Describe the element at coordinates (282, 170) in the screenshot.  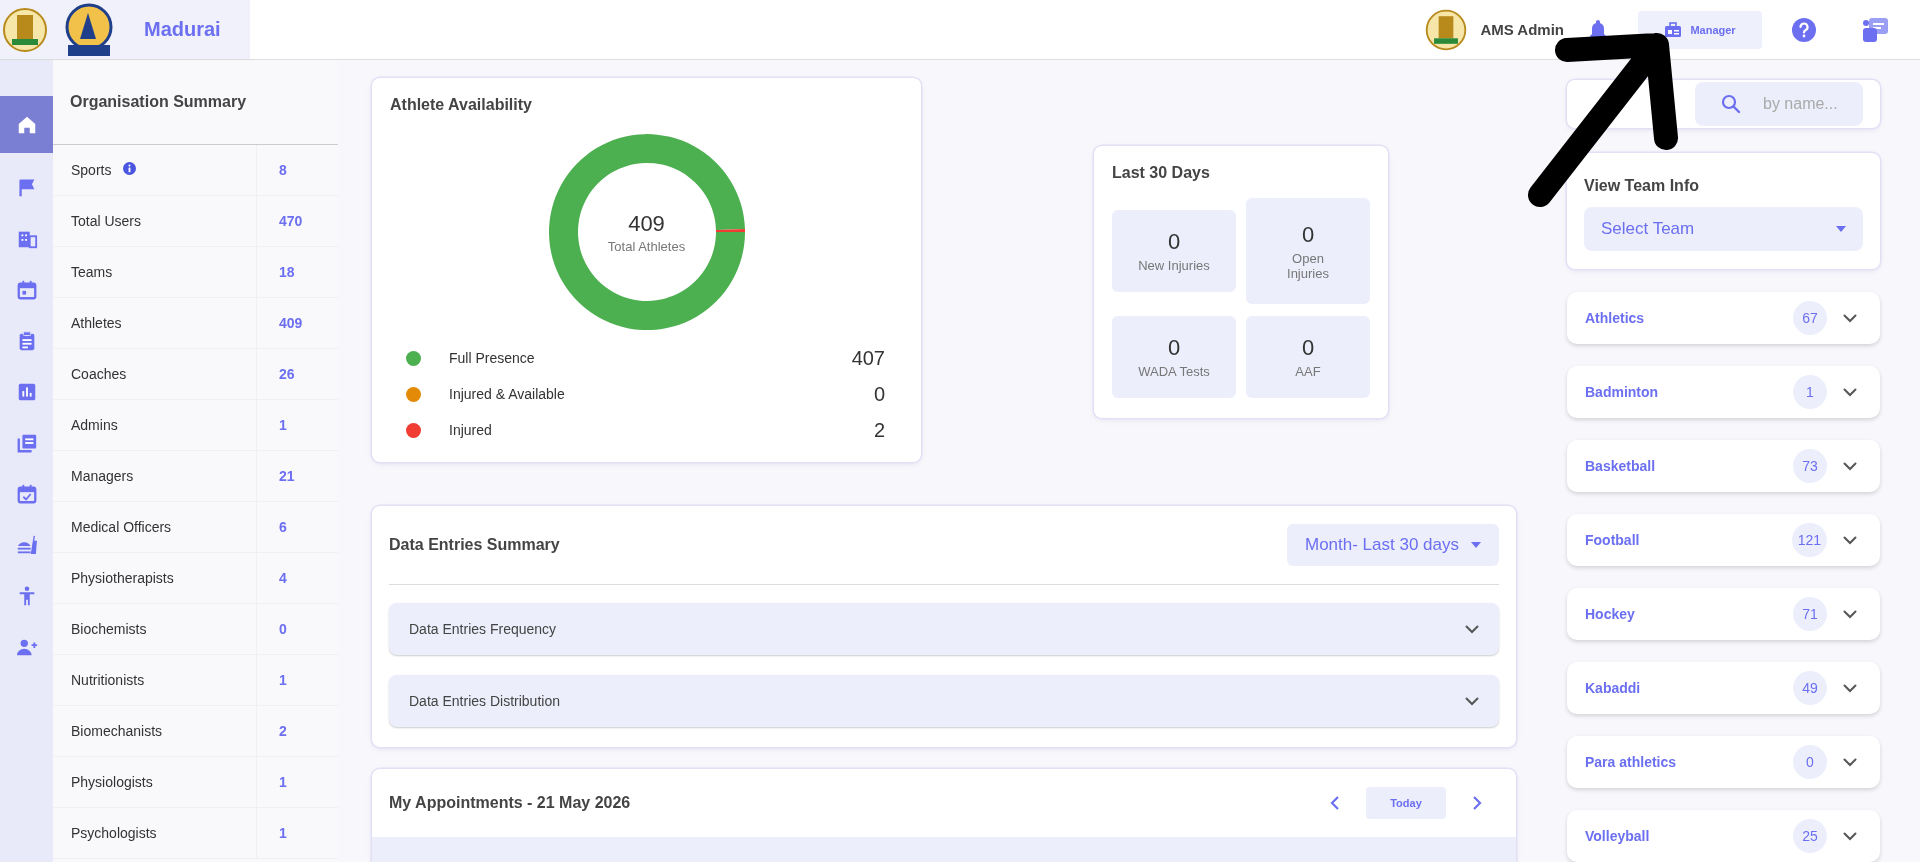
I see `summary-value: 8` at that location.